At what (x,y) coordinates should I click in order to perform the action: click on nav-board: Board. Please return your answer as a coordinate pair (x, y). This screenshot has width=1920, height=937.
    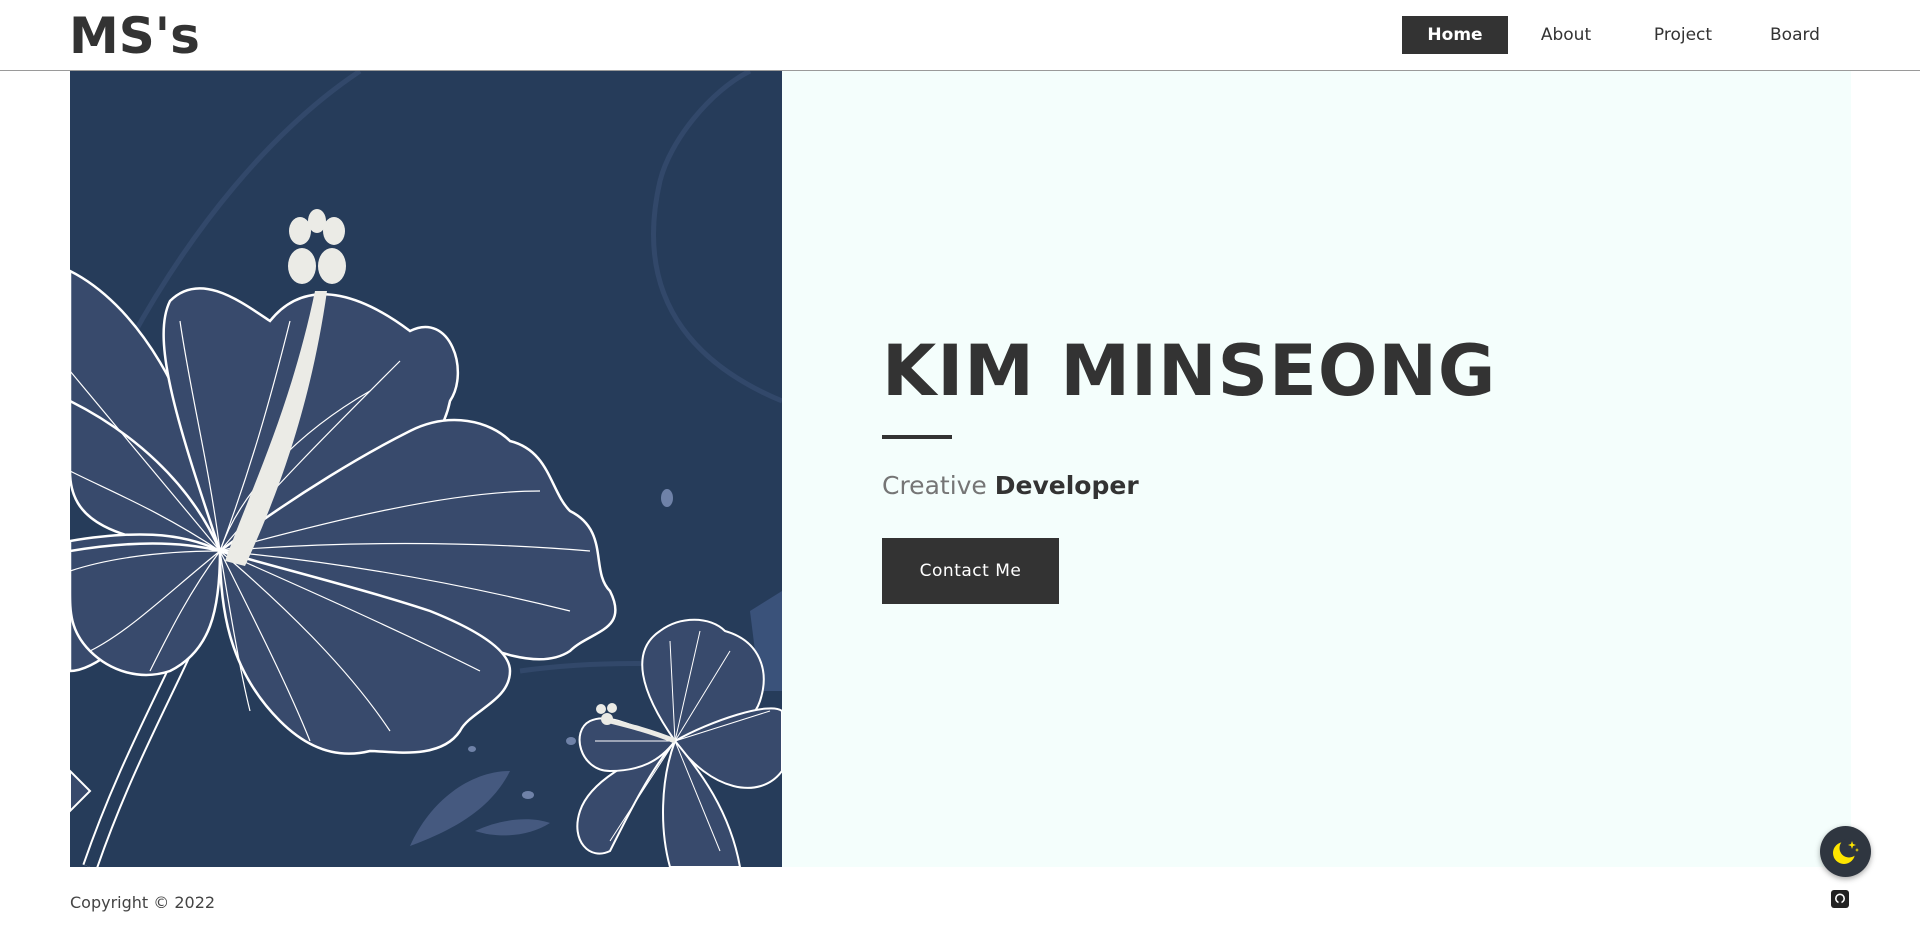
    Looking at the image, I should click on (1795, 35).